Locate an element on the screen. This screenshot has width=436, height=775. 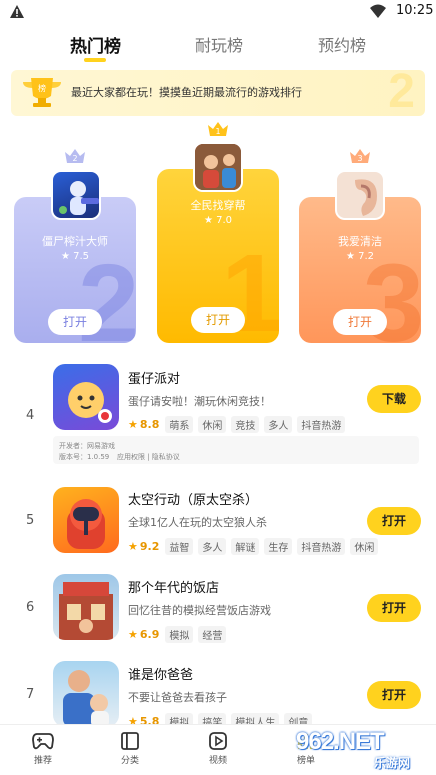
app-description: 全球1亿人在玩的太空狼人杀 is located at coordinates (197, 522).